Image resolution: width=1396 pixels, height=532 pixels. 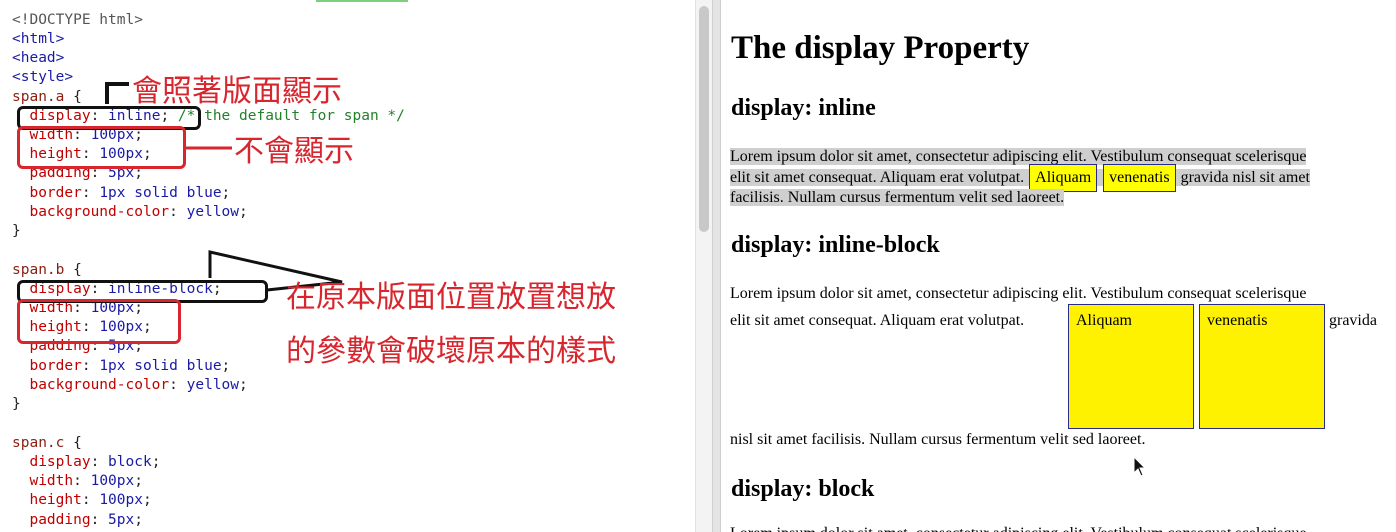 I want to click on code-line-head: <head>, so click(x=38, y=58).